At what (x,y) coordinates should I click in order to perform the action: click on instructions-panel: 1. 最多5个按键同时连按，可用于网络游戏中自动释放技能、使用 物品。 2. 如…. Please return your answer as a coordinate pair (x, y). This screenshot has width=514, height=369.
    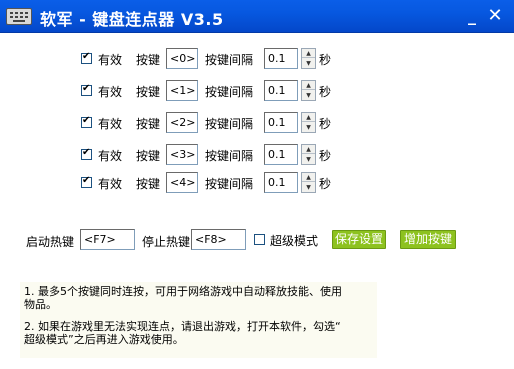
    Looking at the image, I should click on (198, 320).